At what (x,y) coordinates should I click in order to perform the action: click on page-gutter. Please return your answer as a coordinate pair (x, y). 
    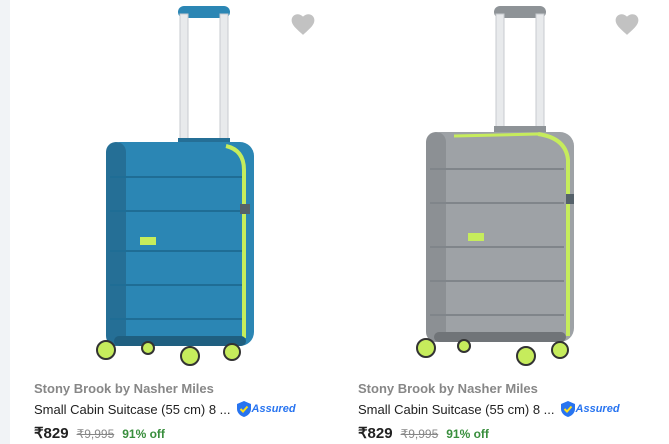
    Looking at the image, I should click on (5, 222).